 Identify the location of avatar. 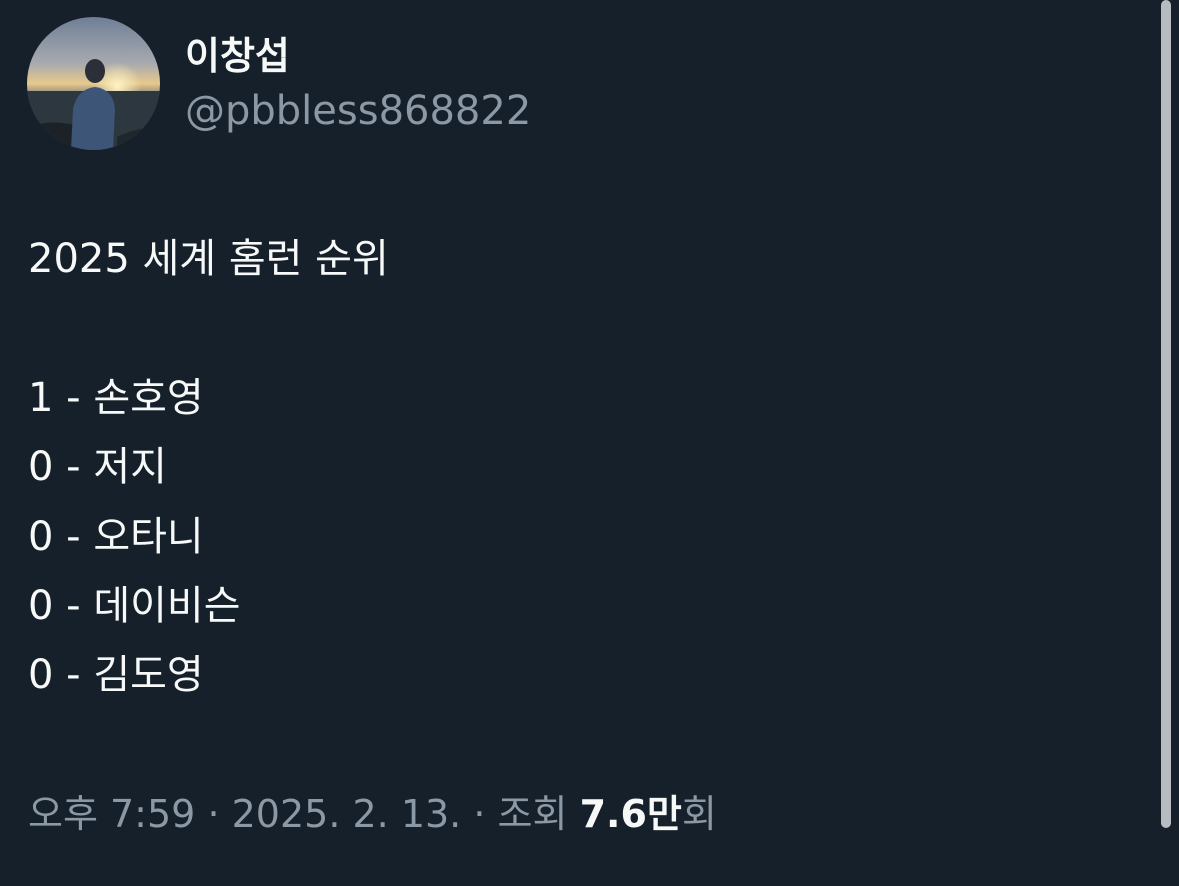
(93, 83).